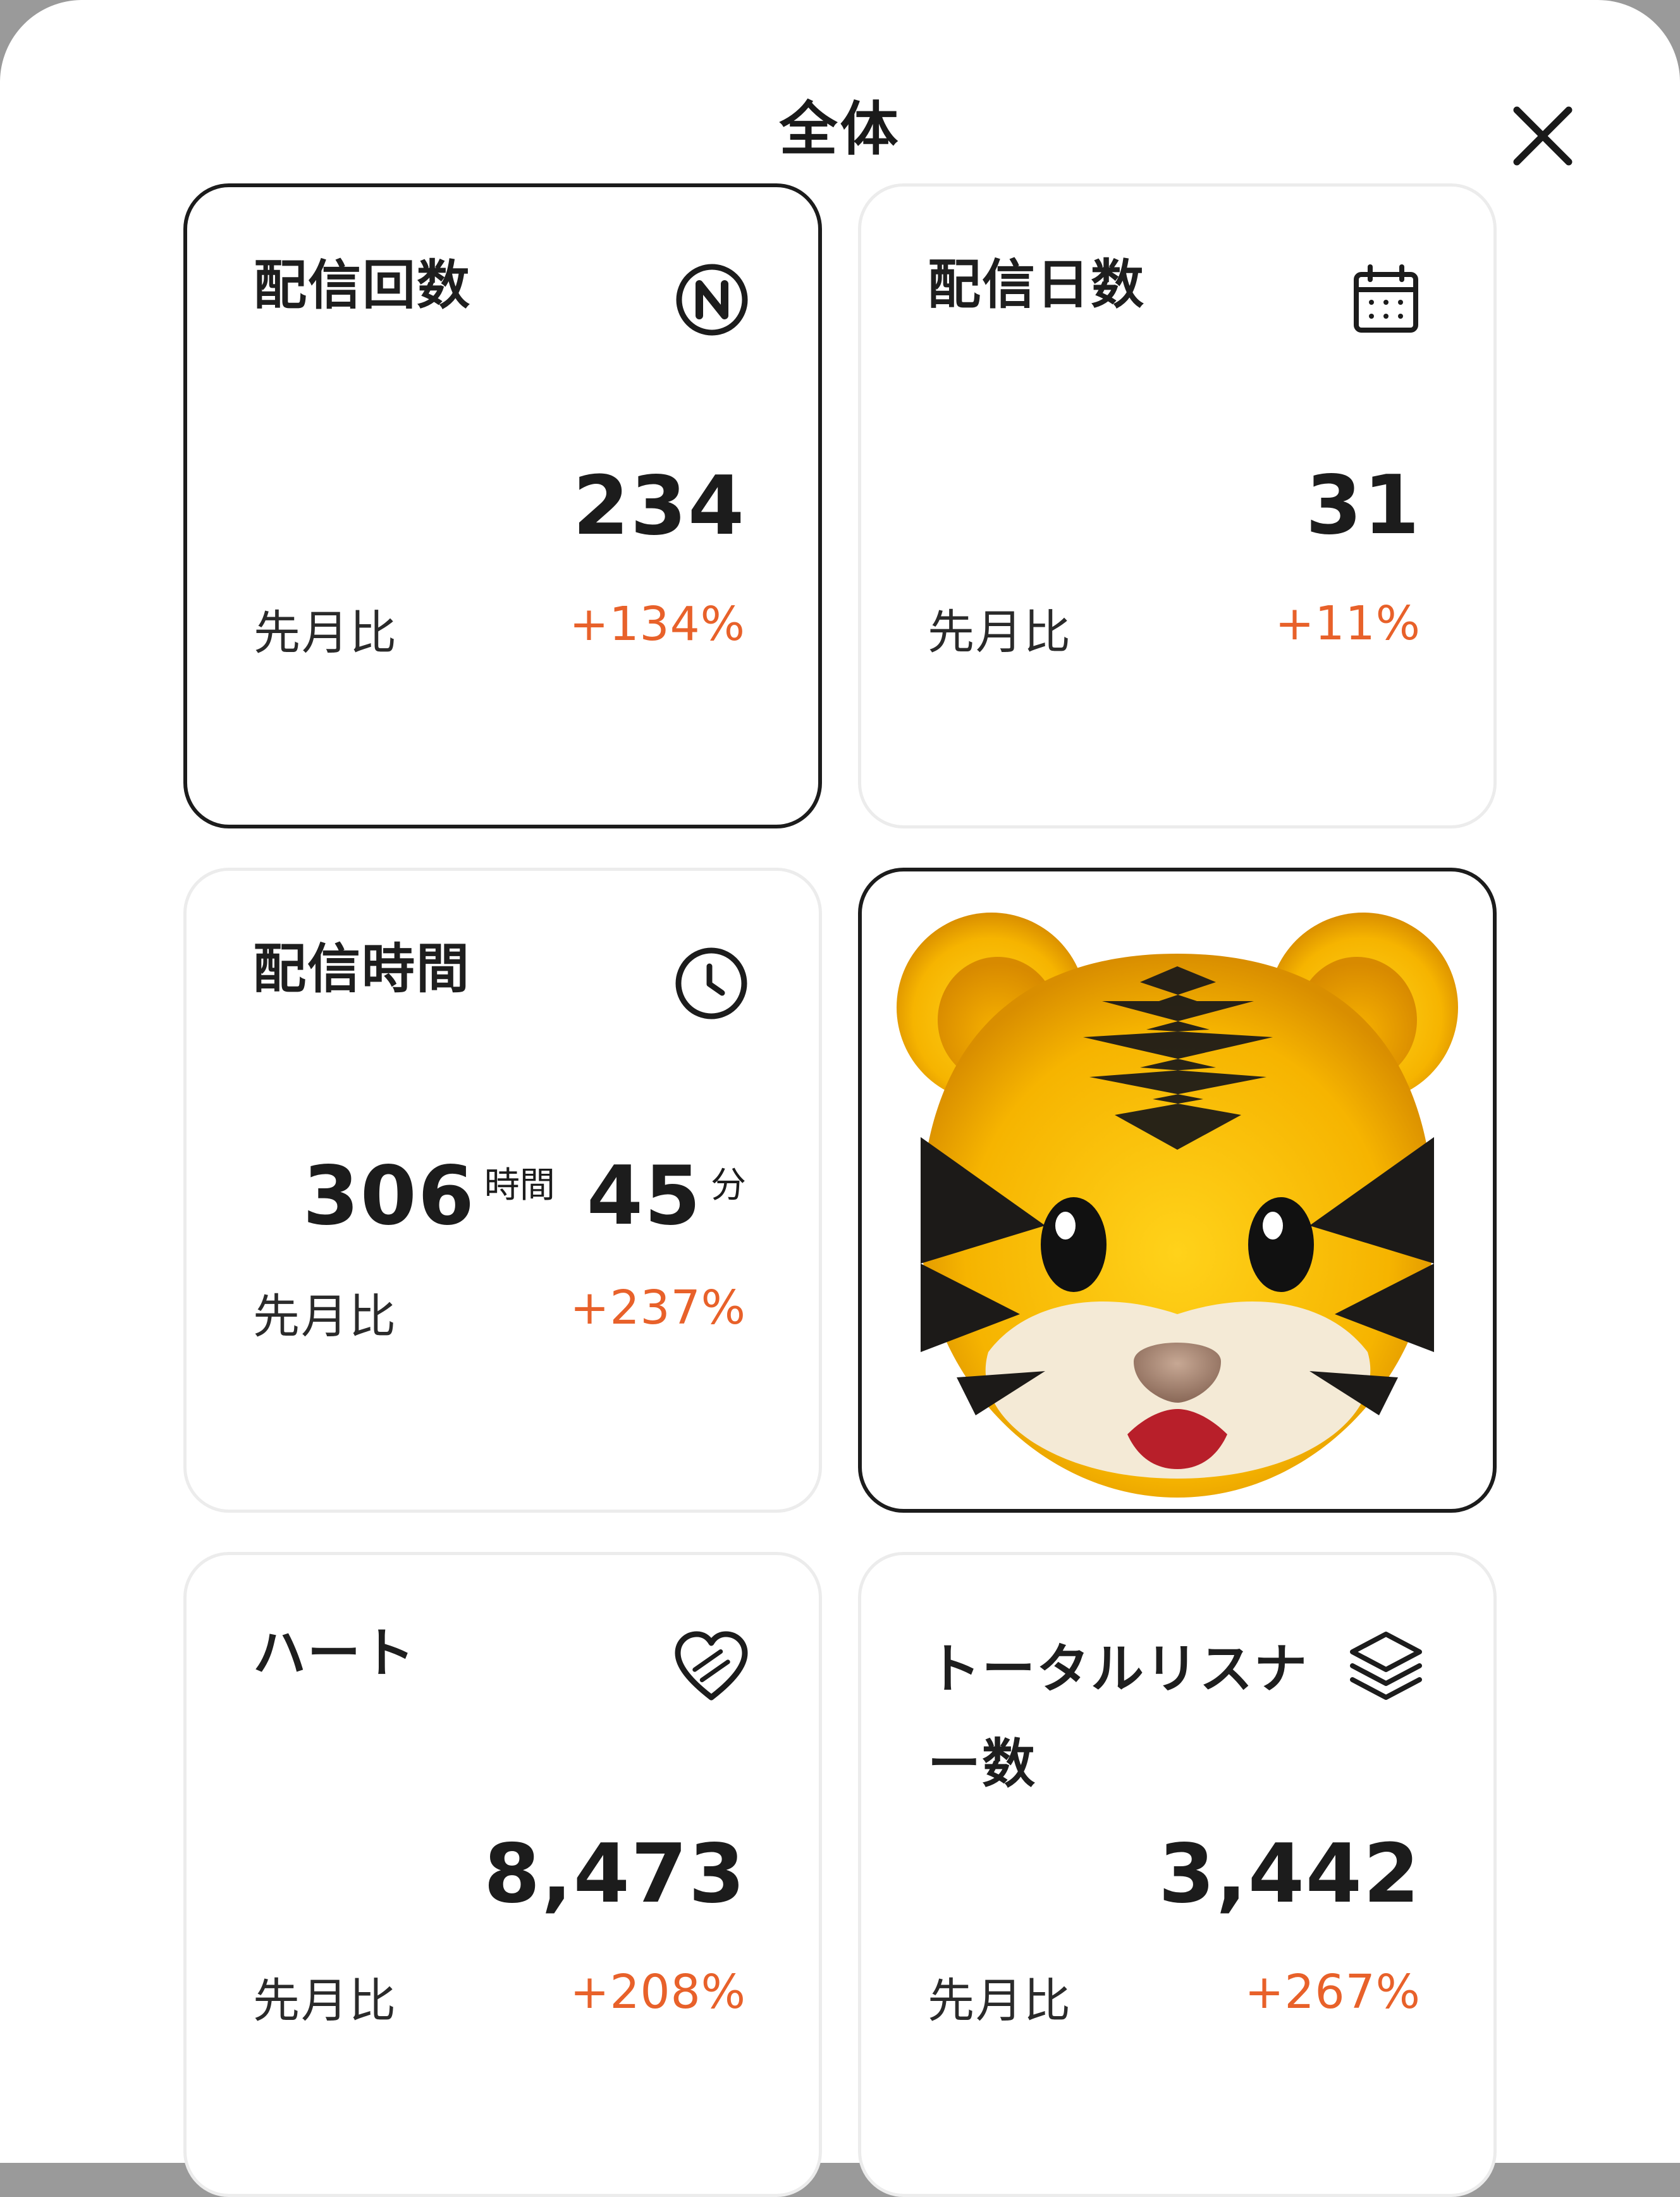 The image size is (1680, 2197). I want to click on card-title: 配信時間, so click(362, 969).